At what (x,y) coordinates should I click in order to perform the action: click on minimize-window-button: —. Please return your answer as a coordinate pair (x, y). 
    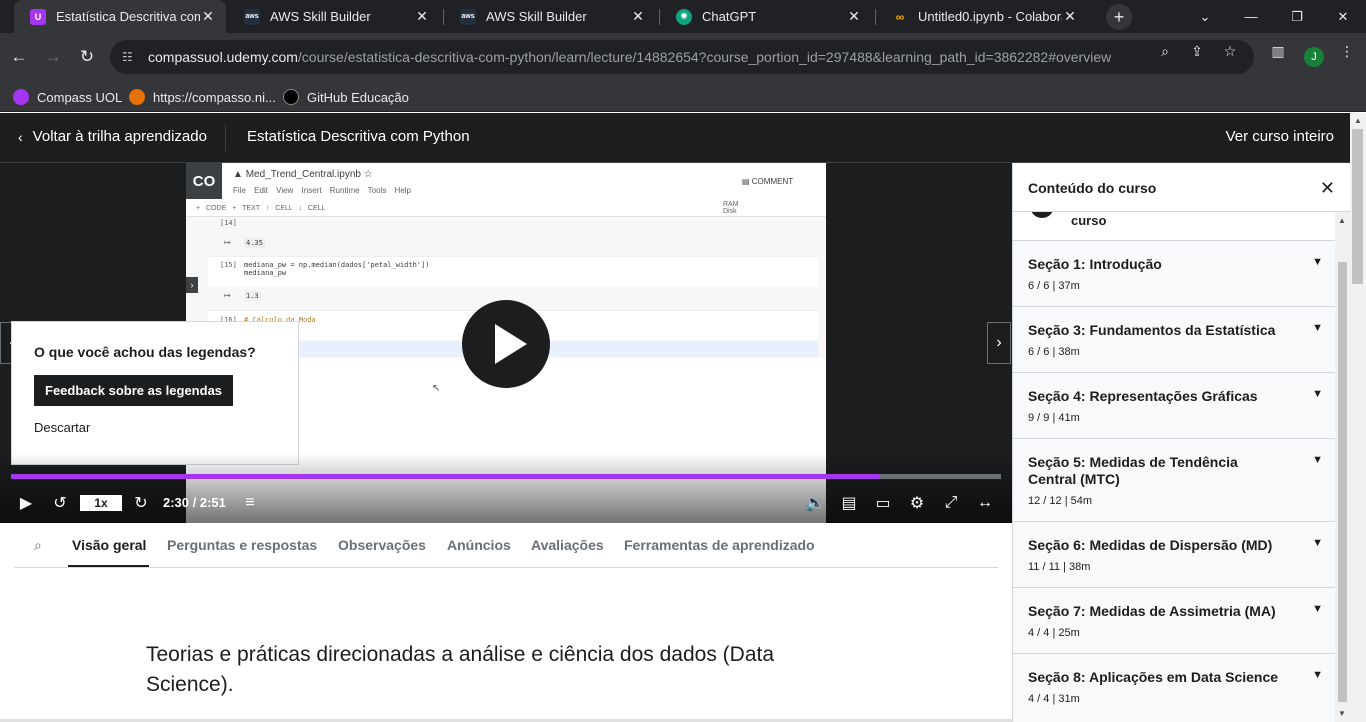
    Looking at the image, I should click on (1251, 16).